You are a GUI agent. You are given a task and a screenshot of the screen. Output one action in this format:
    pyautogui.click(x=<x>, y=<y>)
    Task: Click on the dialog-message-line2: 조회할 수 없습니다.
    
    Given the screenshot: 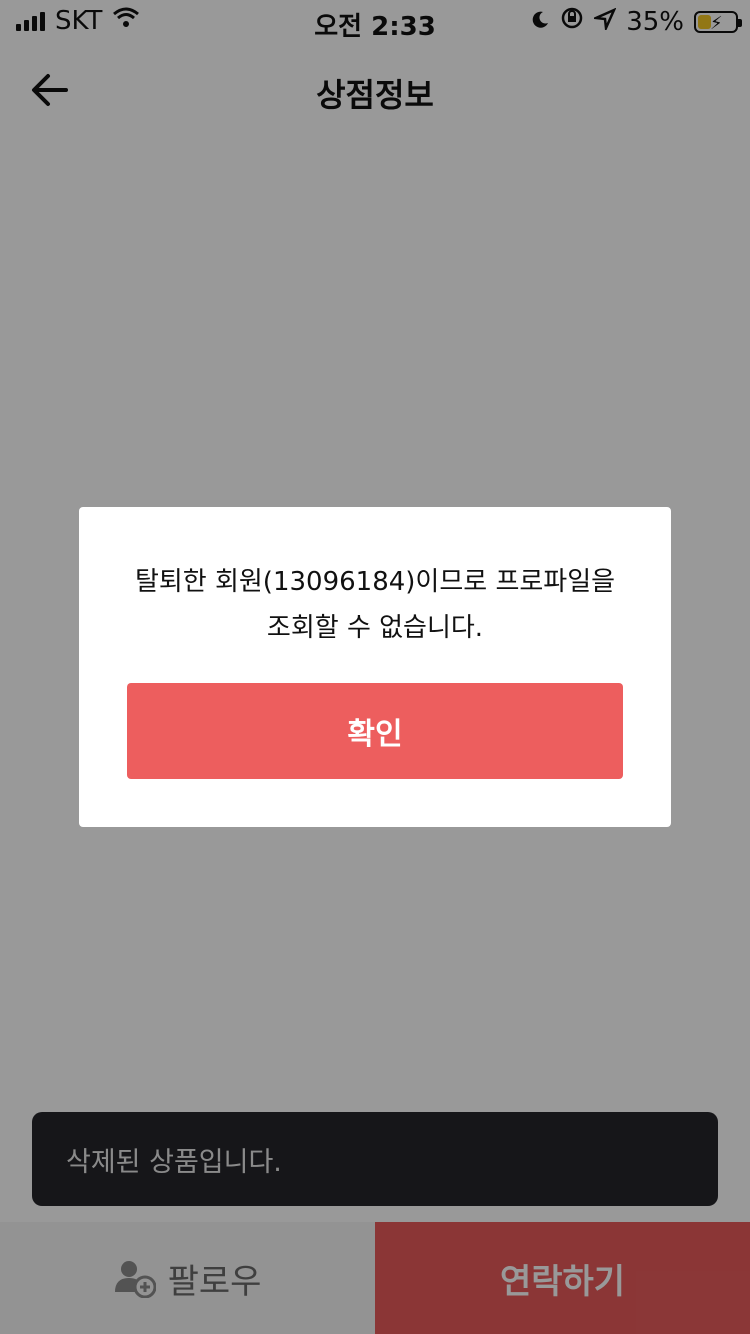 What is the action you would take?
    pyautogui.click(x=375, y=628)
    